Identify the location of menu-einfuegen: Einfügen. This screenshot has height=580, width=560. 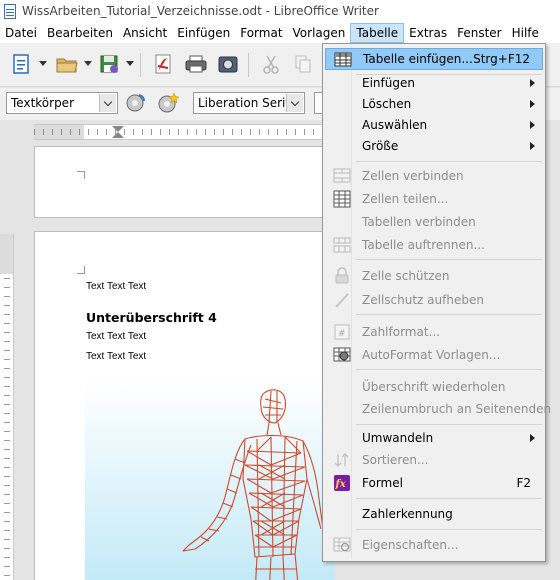
(203, 33).